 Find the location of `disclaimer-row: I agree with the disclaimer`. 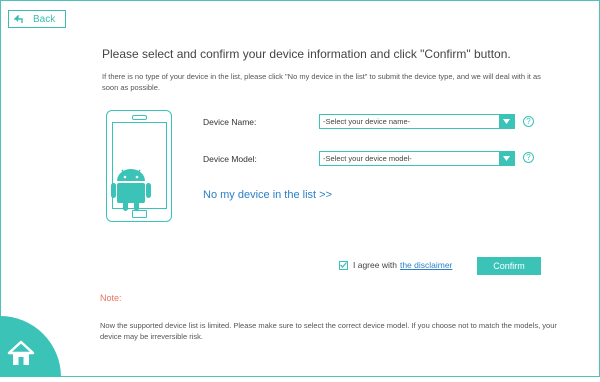

disclaimer-row: I agree with the disclaimer is located at coordinates (395, 265).